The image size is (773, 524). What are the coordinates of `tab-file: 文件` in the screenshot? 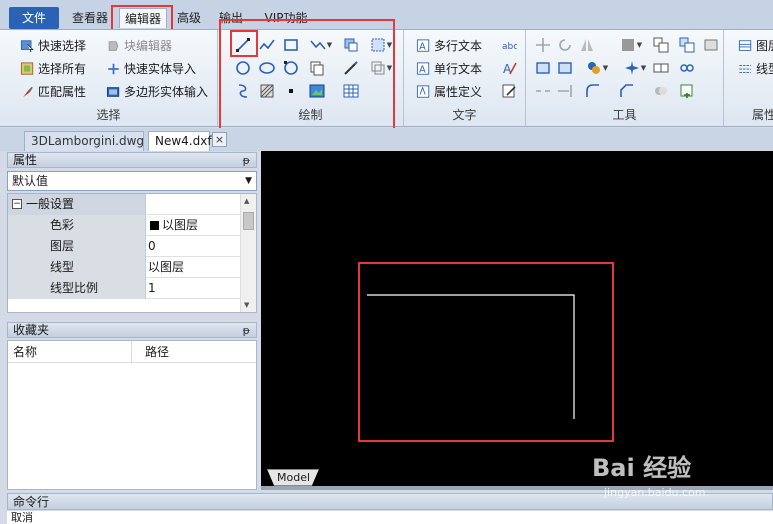 It's located at (34, 18).